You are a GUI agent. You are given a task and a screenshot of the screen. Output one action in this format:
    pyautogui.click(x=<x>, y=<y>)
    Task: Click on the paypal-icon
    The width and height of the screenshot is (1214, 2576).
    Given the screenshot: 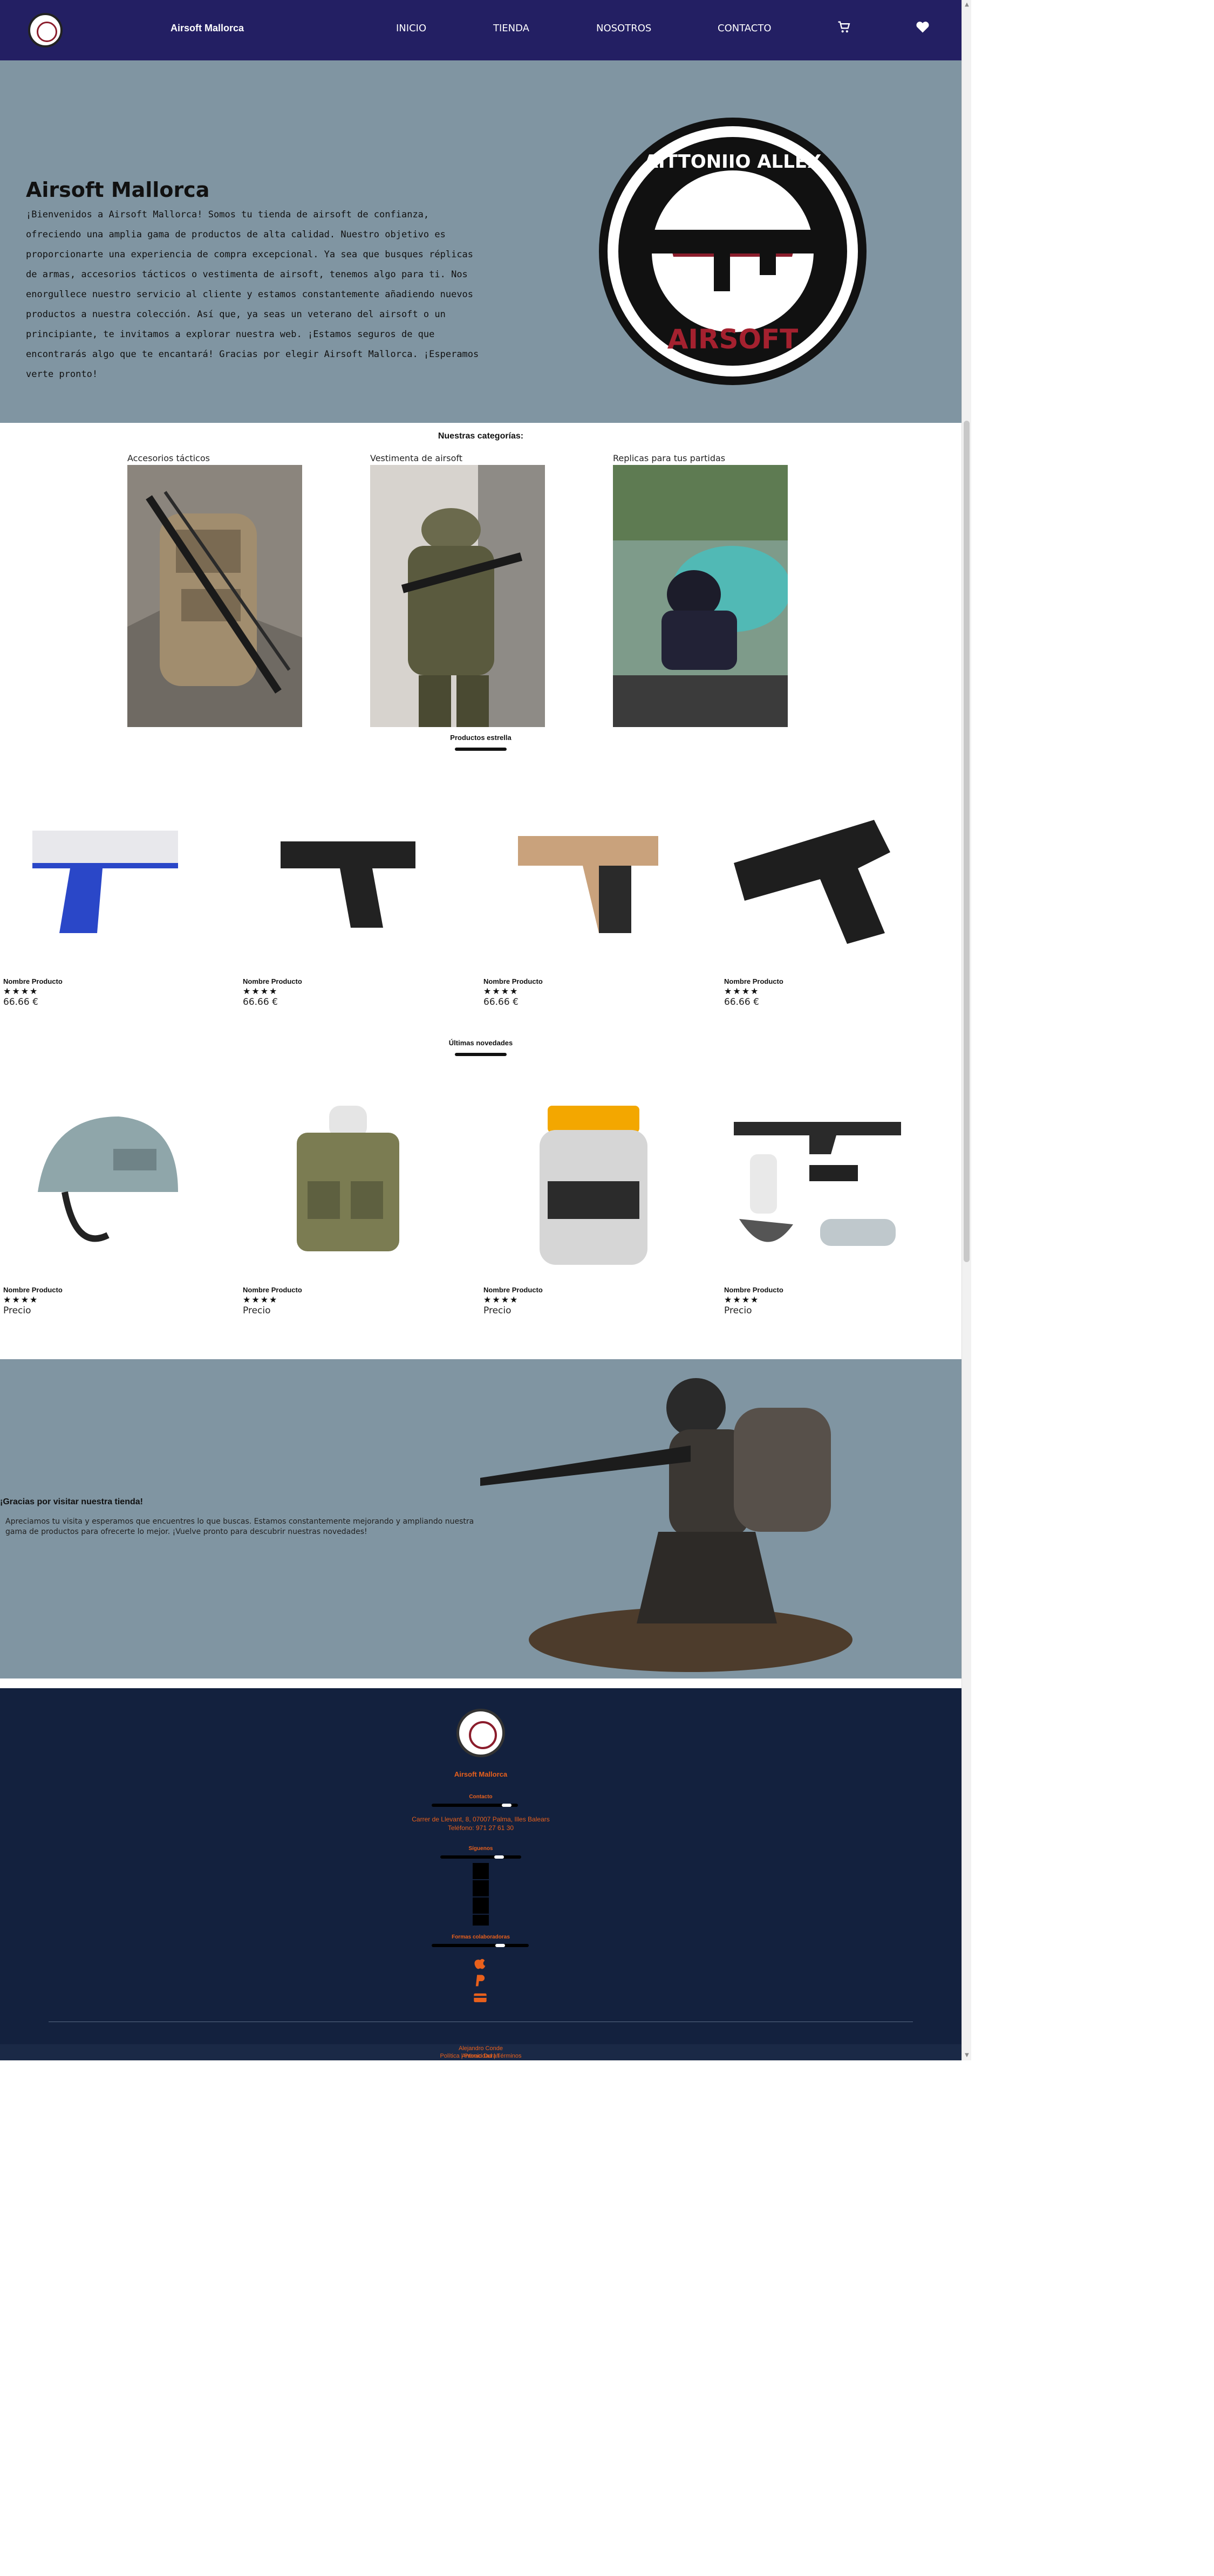 What is the action you would take?
    pyautogui.click(x=480, y=1980)
    